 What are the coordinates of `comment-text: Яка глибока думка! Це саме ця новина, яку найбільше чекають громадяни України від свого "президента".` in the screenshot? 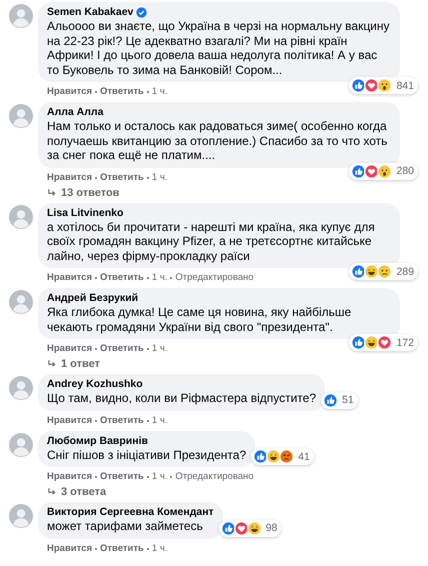 It's located at (199, 319).